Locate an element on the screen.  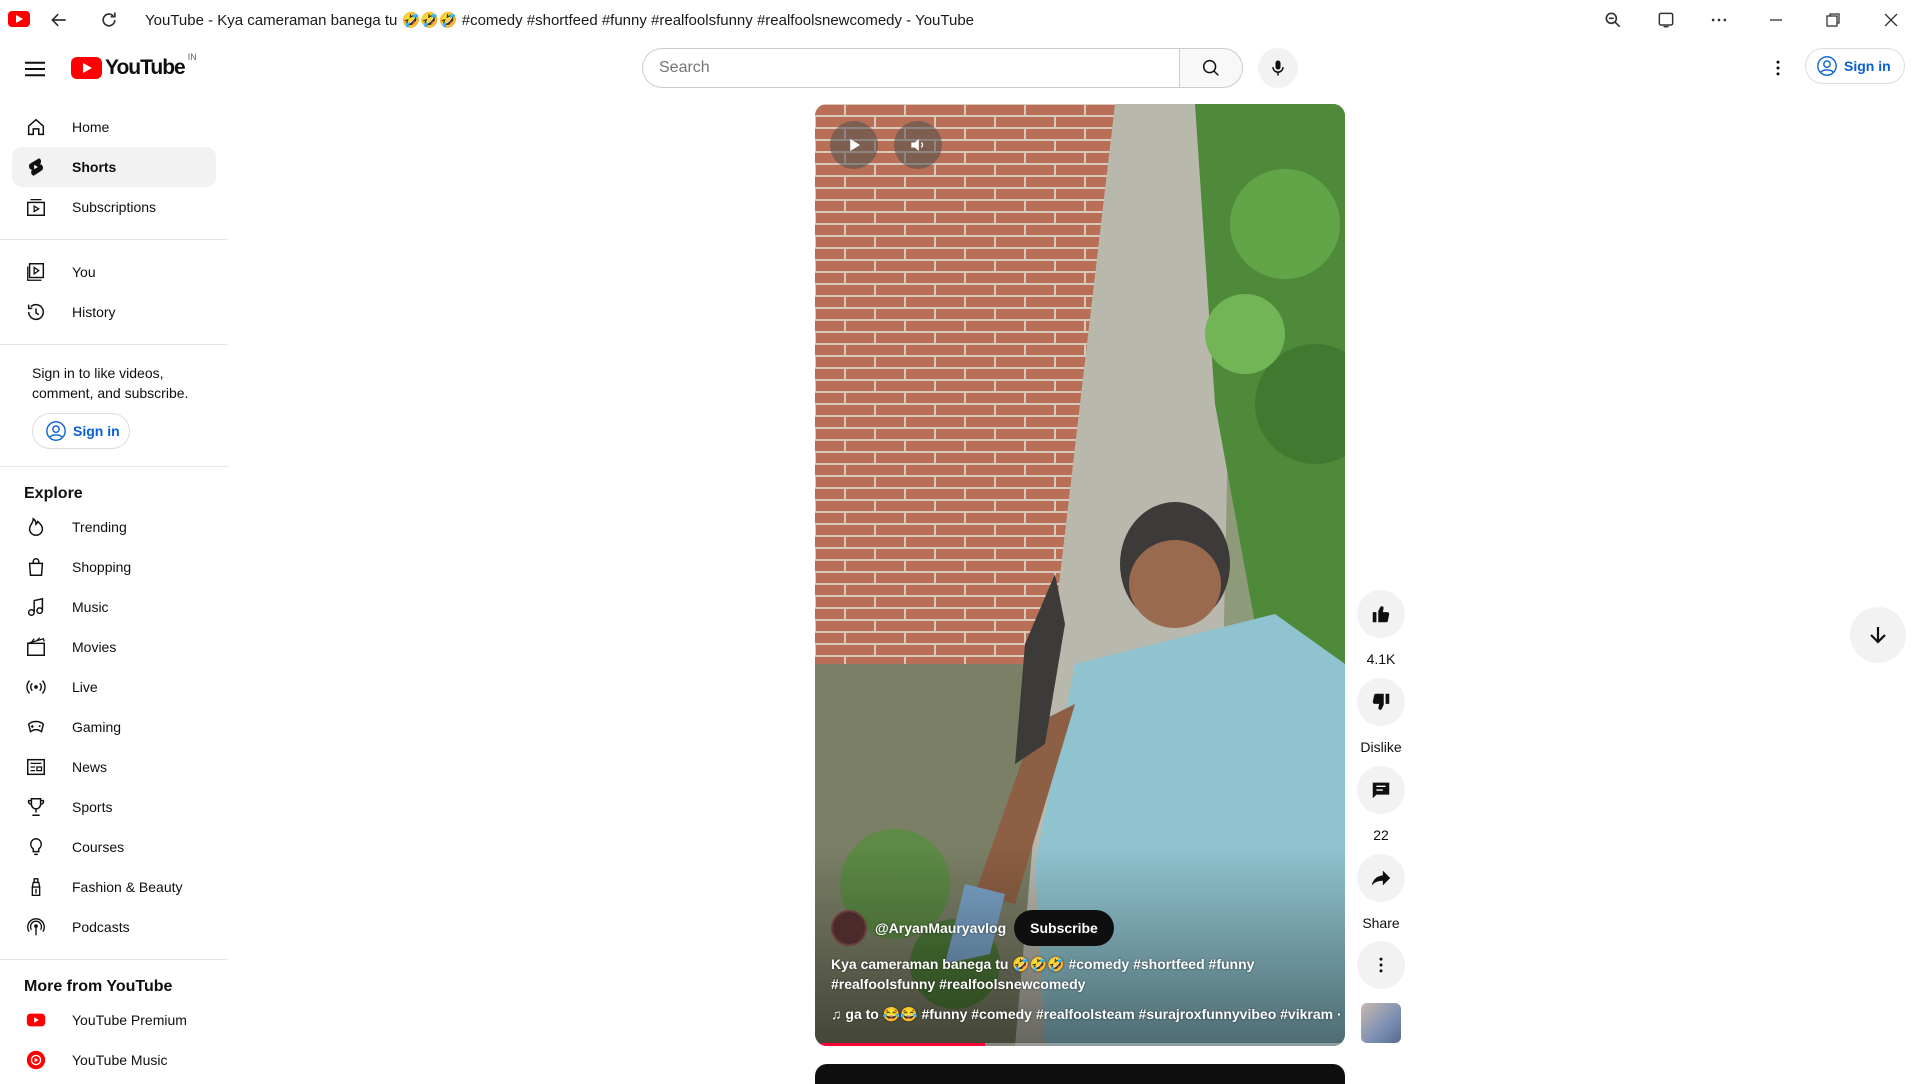
sidebar-item-trending: Trending is located at coordinates (114, 527).